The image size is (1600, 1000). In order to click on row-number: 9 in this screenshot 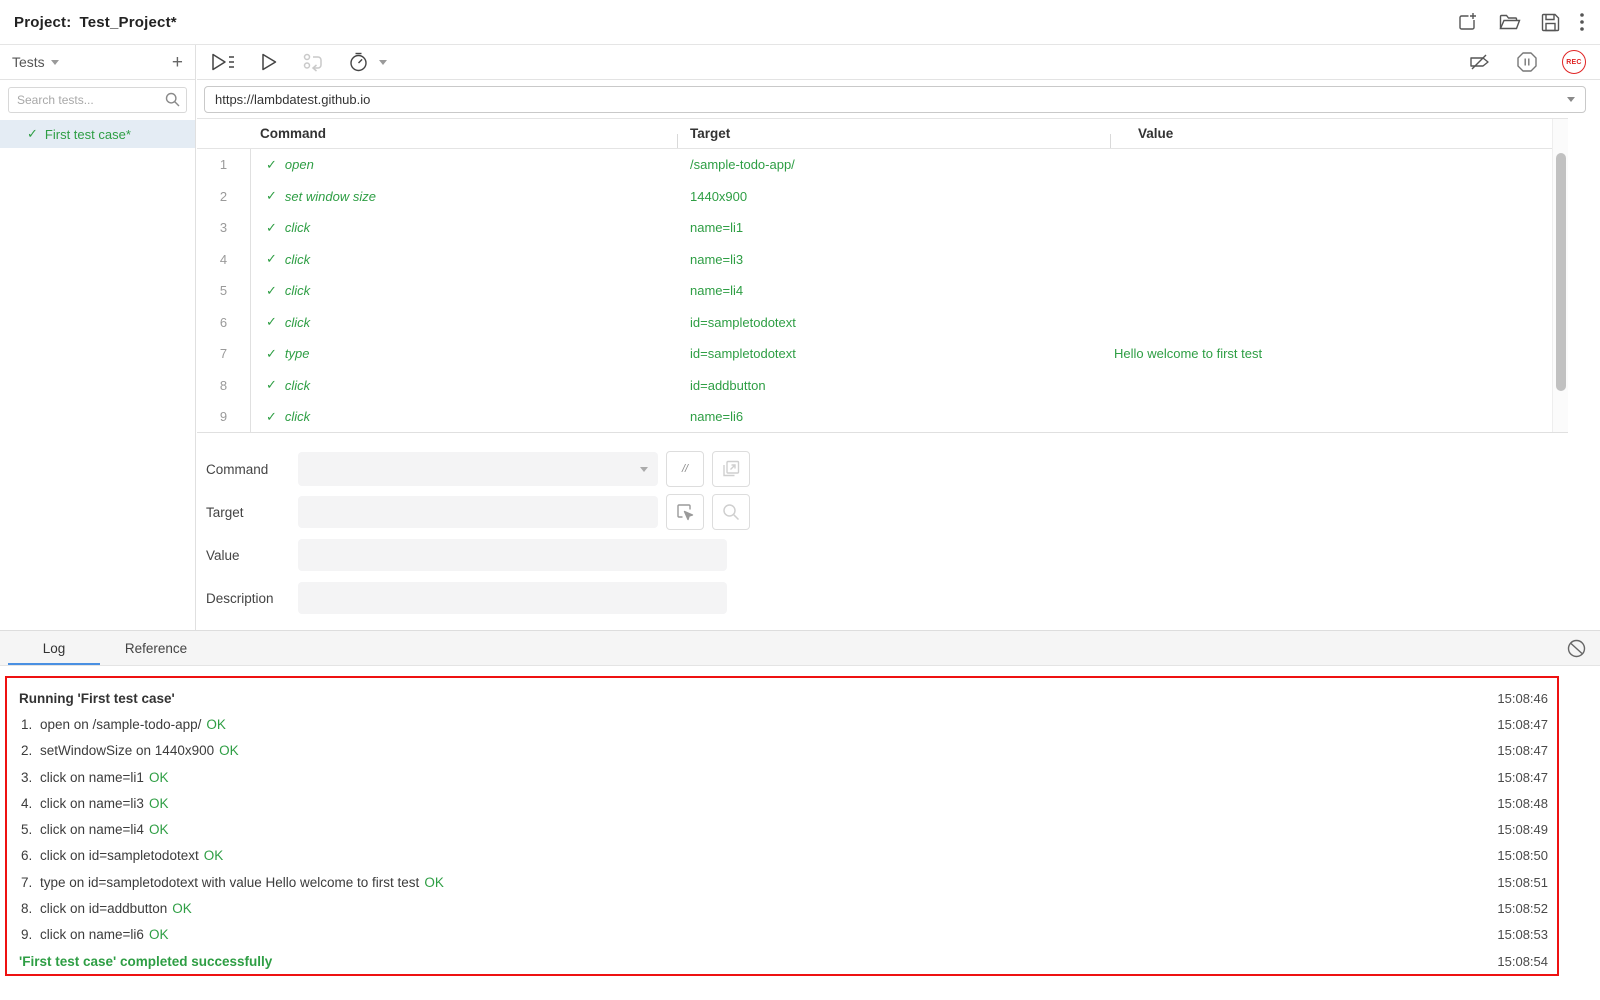, I will do `click(223, 417)`.